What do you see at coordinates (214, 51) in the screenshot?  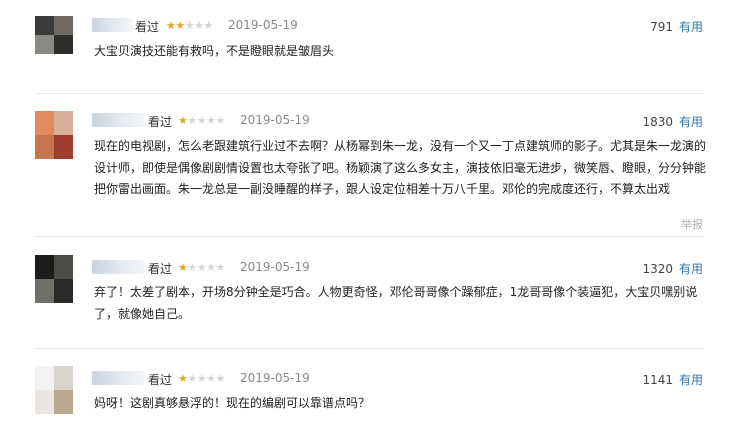 I see `review-text: 大宝贝演技还能有救吗，不是瞪眼就是皱眉头` at bounding box center [214, 51].